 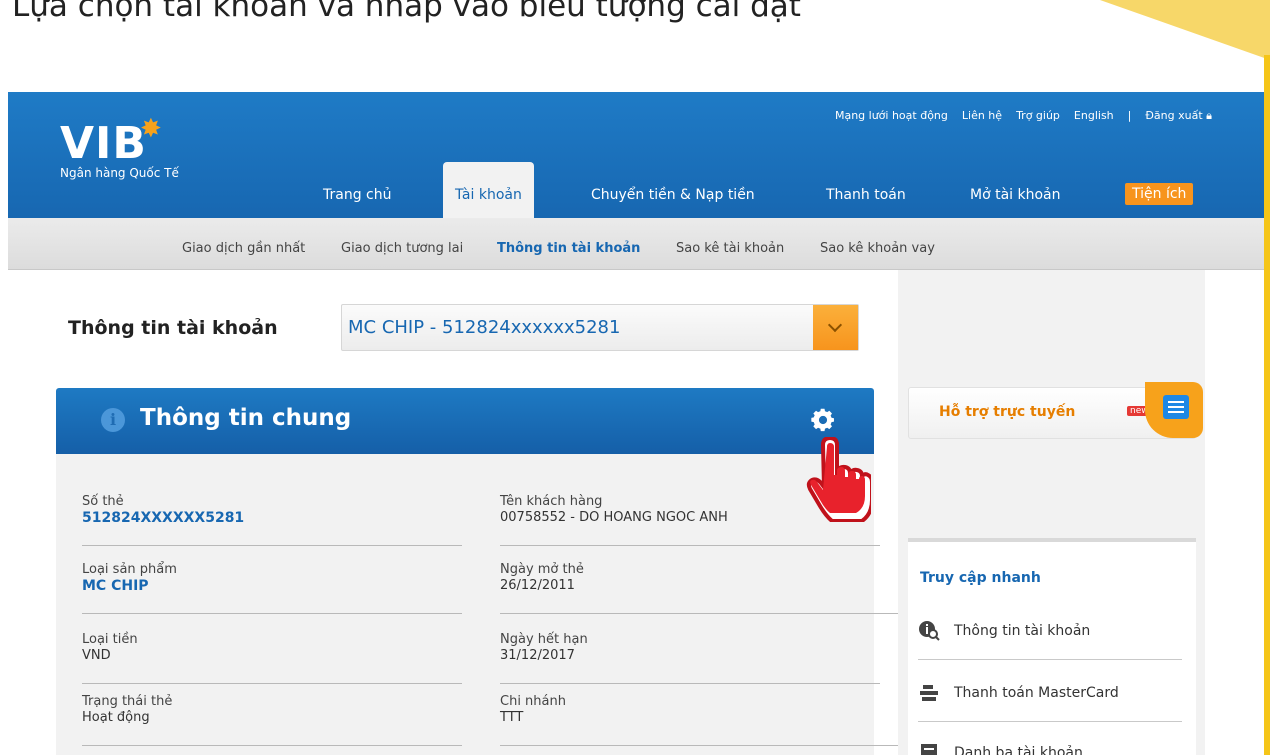 I want to click on online-support-button: Hỗ trợ trực tuyến new, so click(x=1055, y=410).